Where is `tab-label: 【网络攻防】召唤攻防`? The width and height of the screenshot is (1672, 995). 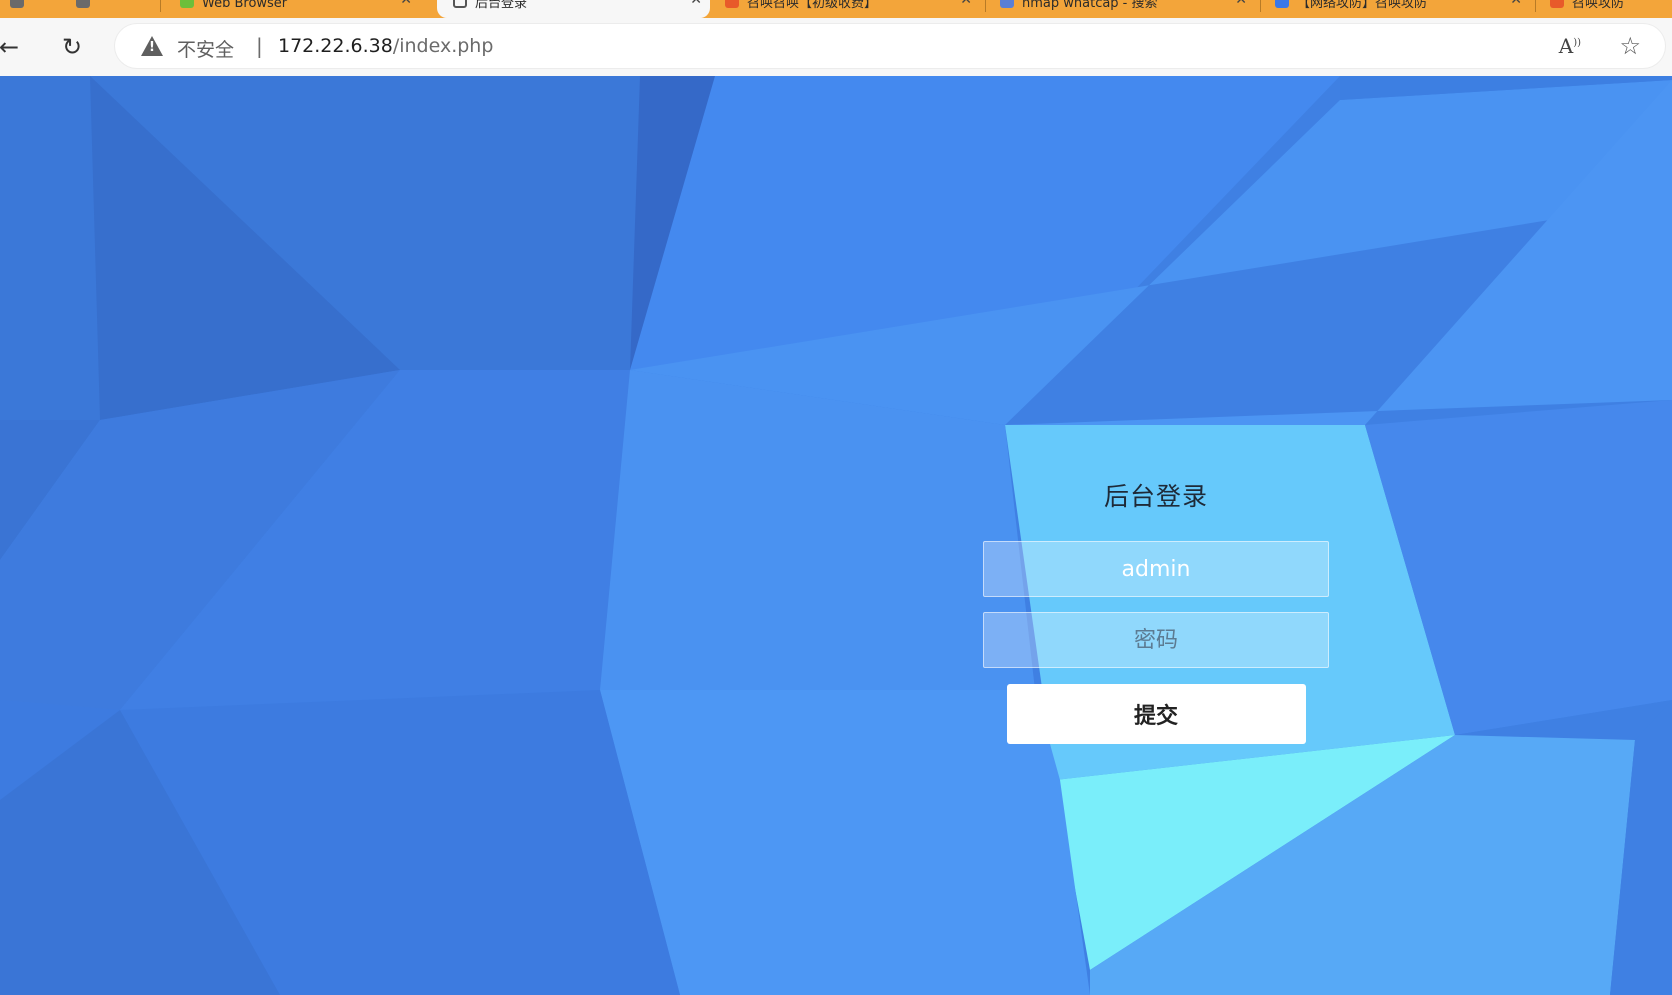
tab-label: 【网络攻防】召唤攻防 is located at coordinates (1362, 5).